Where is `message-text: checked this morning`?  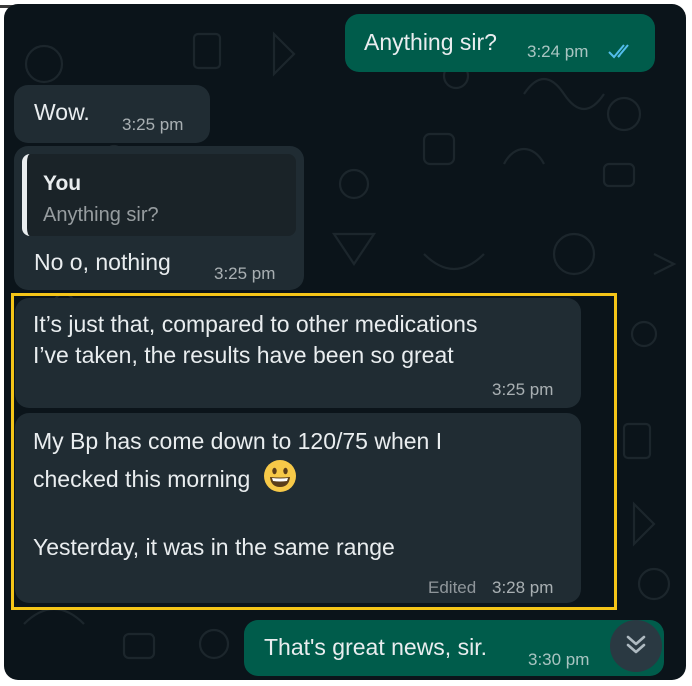 message-text: checked this morning is located at coordinates (142, 479).